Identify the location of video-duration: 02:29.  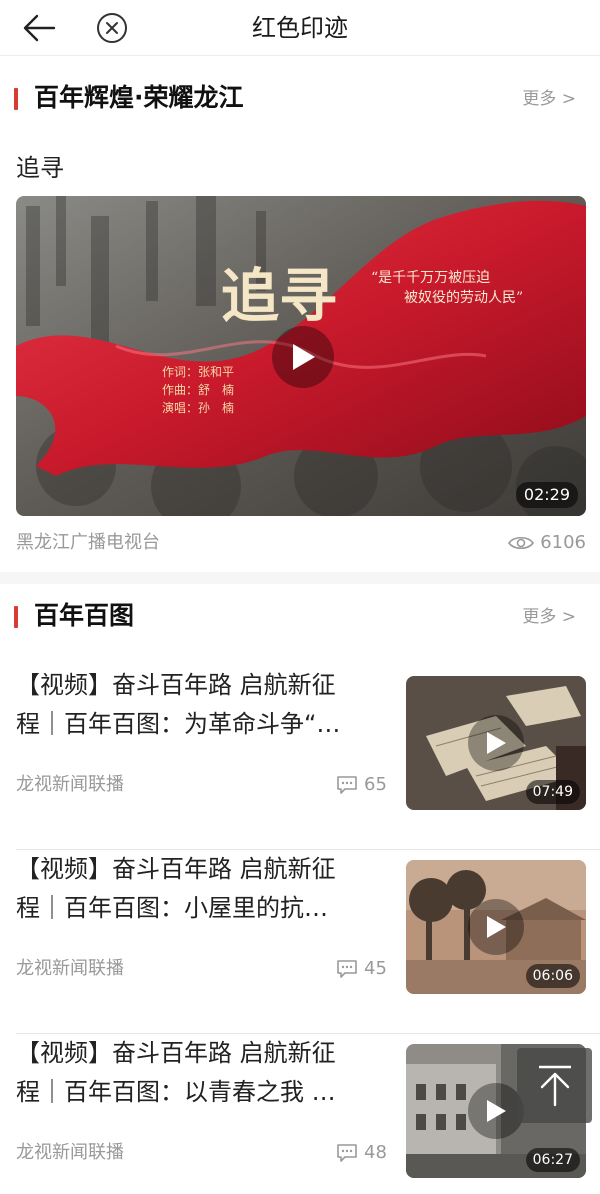
(546, 495).